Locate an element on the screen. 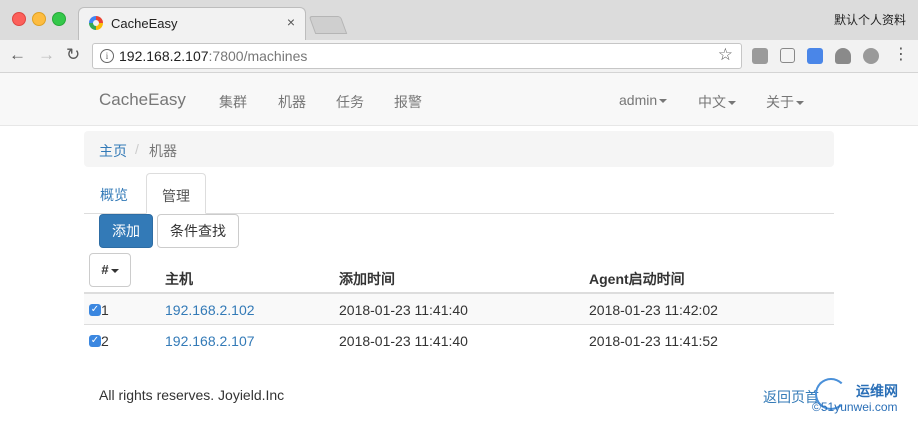 This screenshot has height=424, width=918. nav-link-machines: 机器 is located at coordinates (292, 102).